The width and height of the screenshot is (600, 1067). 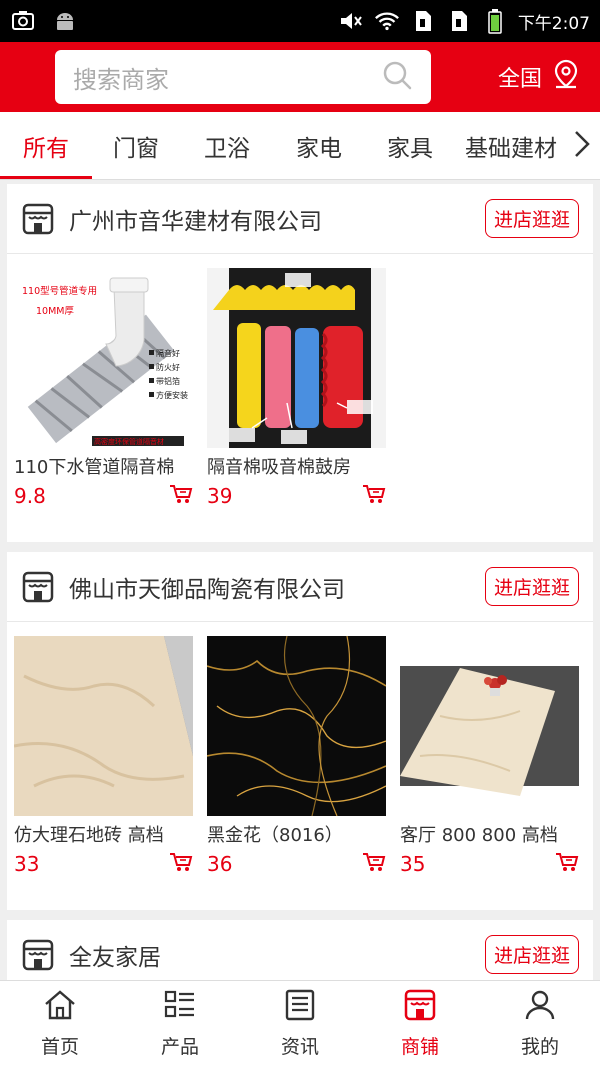 What do you see at coordinates (277, 219) in the screenshot?
I see `shop-name: 广州市音华建材有限公司` at bounding box center [277, 219].